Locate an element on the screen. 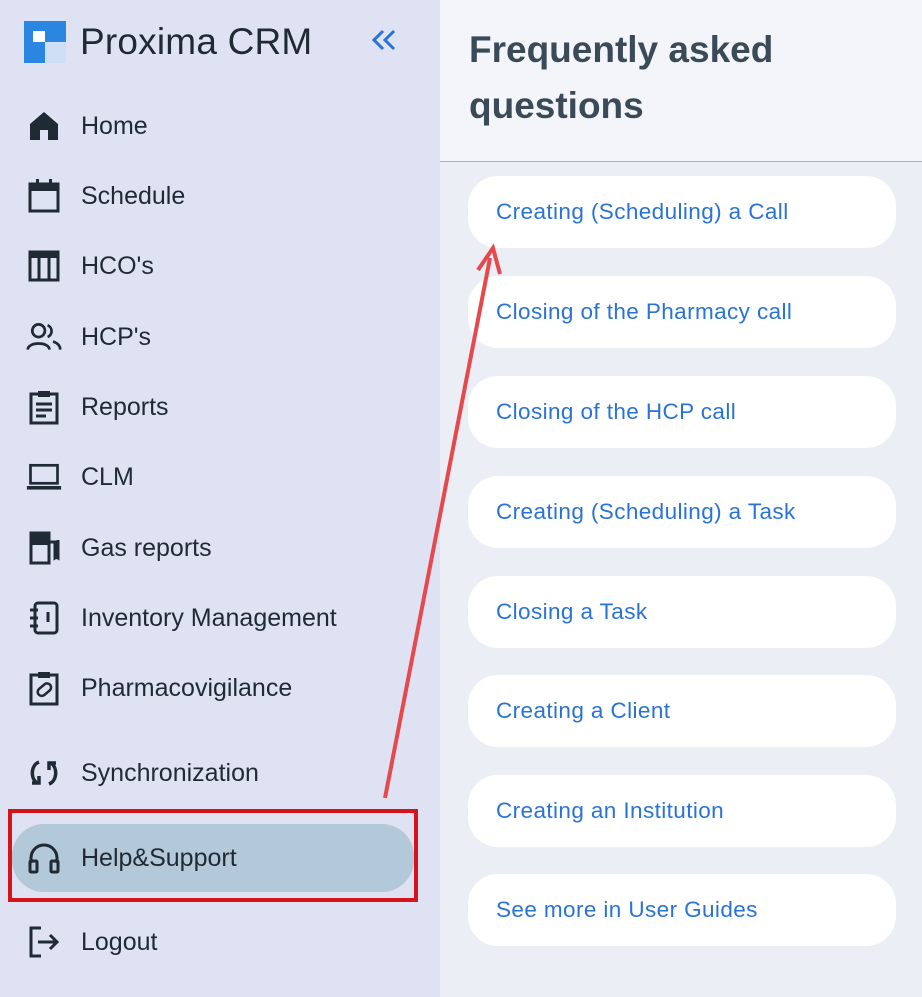 Image resolution: width=922 pixels, height=997 pixels. proxima-logo is located at coordinates (45, 42).